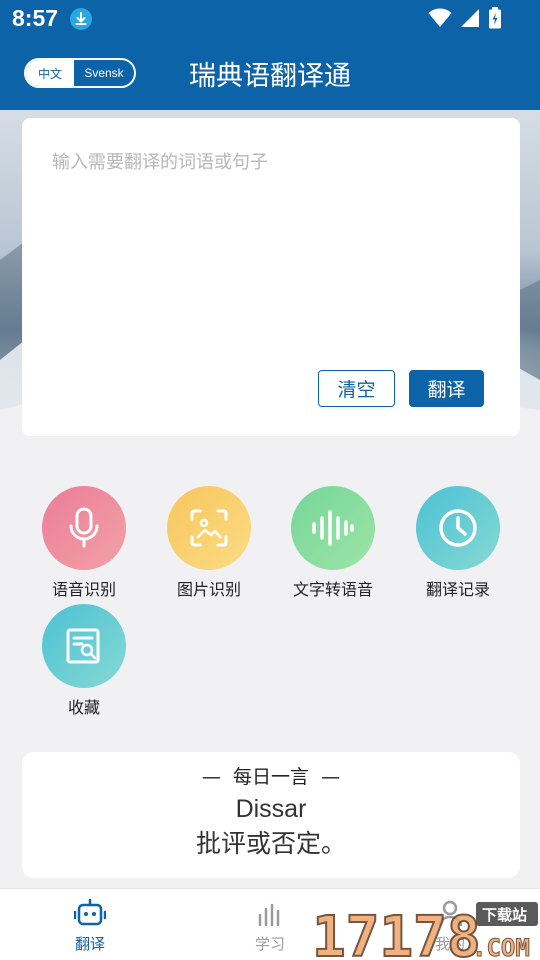 This screenshot has height=960, width=540. I want to click on daily-quote-meaning: 批评或否定。, so click(270, 843).